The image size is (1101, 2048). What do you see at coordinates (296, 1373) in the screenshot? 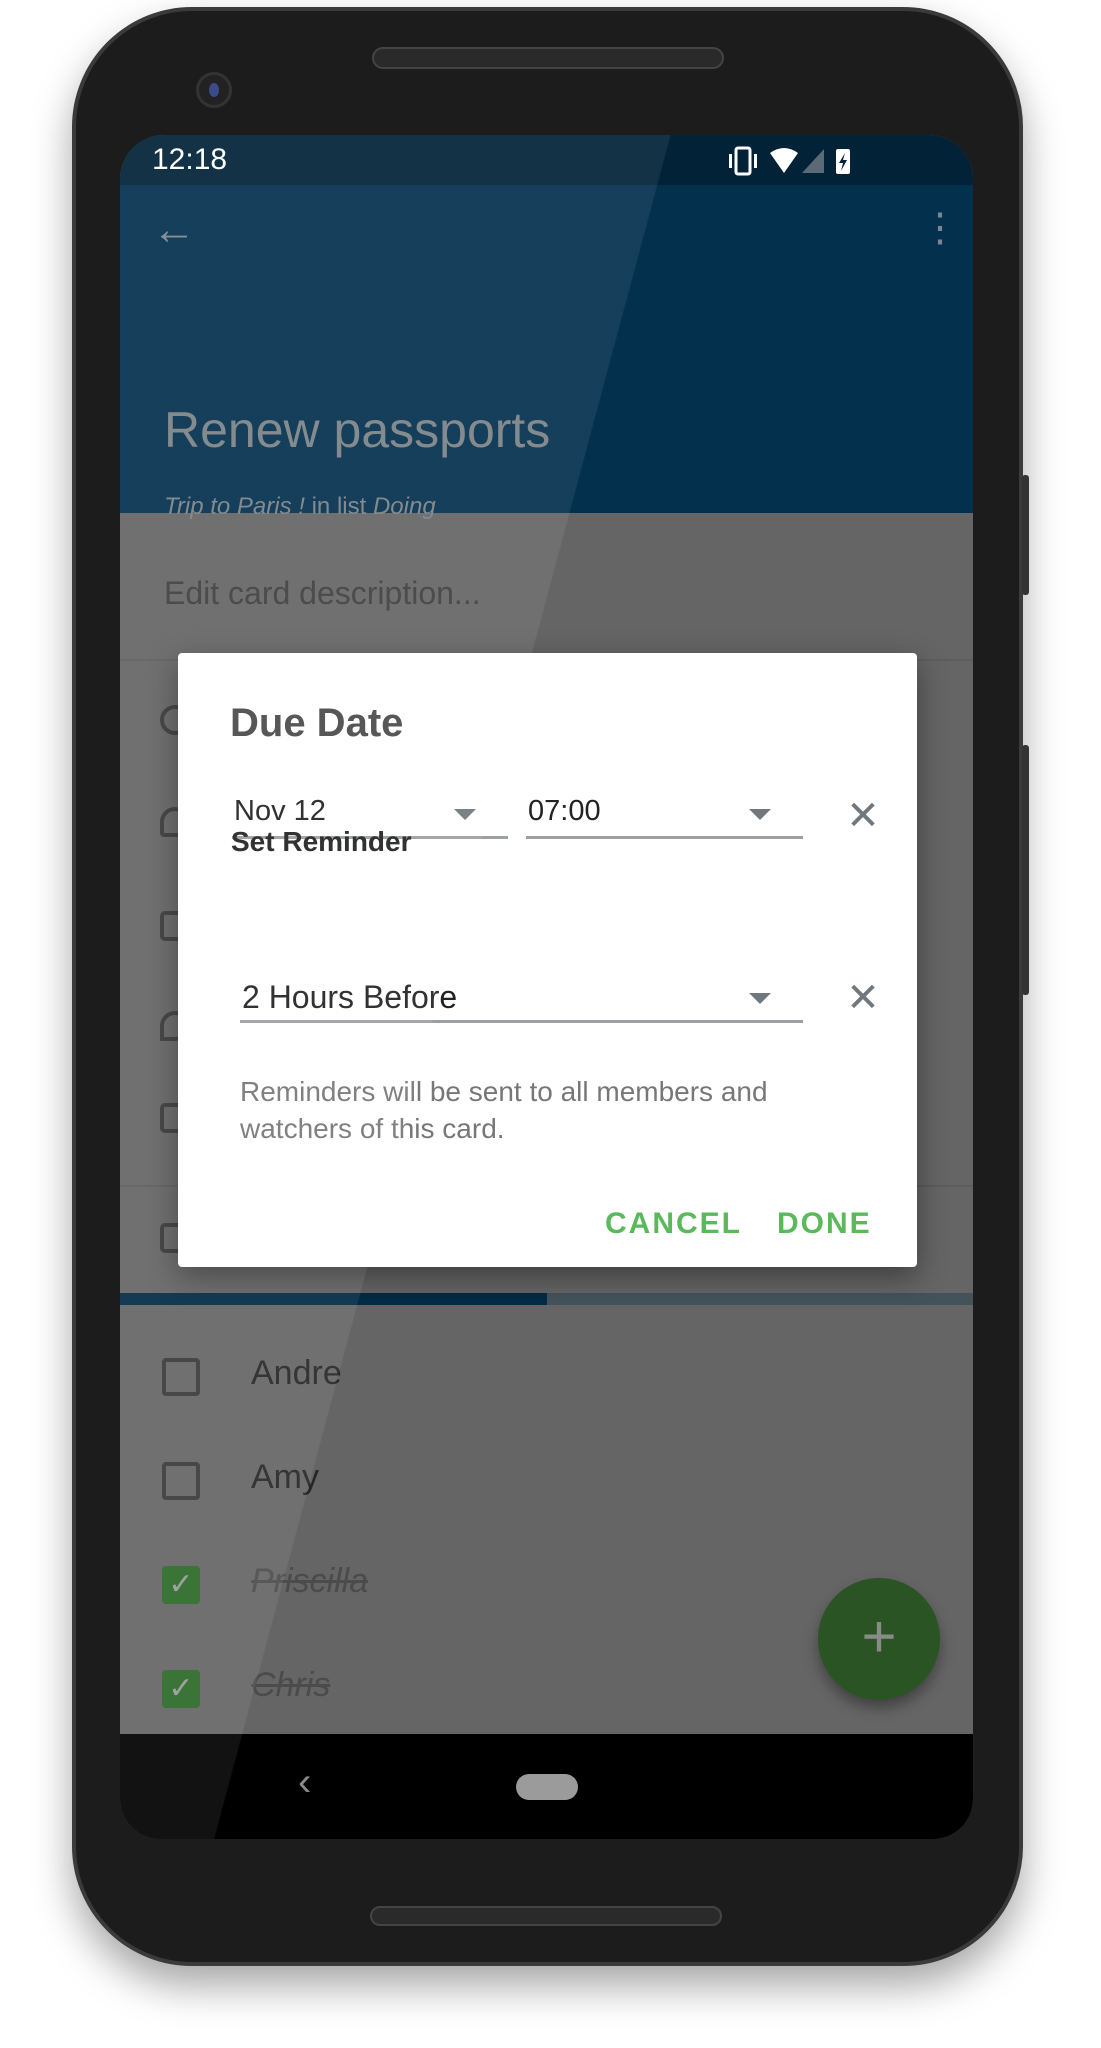
I see `checklist-item-label: Andre` at bounding box center [296, 1373].